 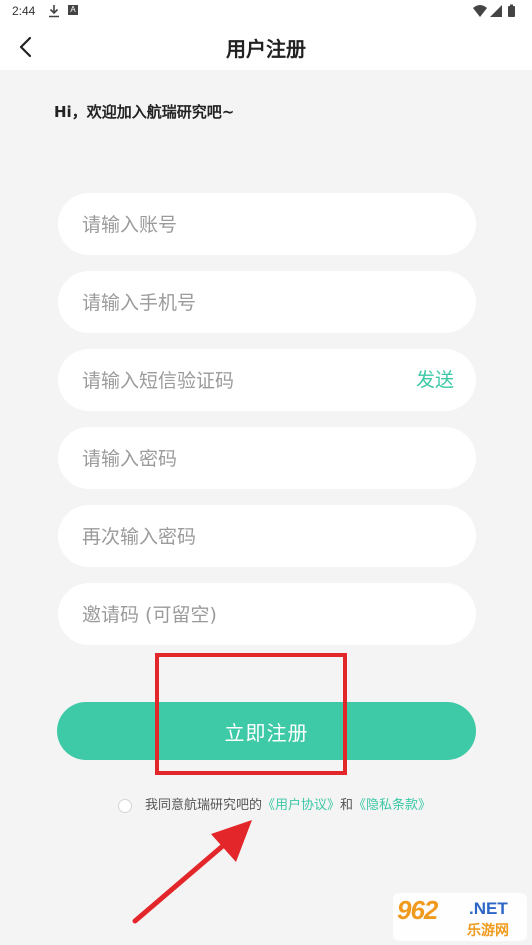 I want to click on privacy-policy-link: 《隐私条款》, so click(x=392, y=805).